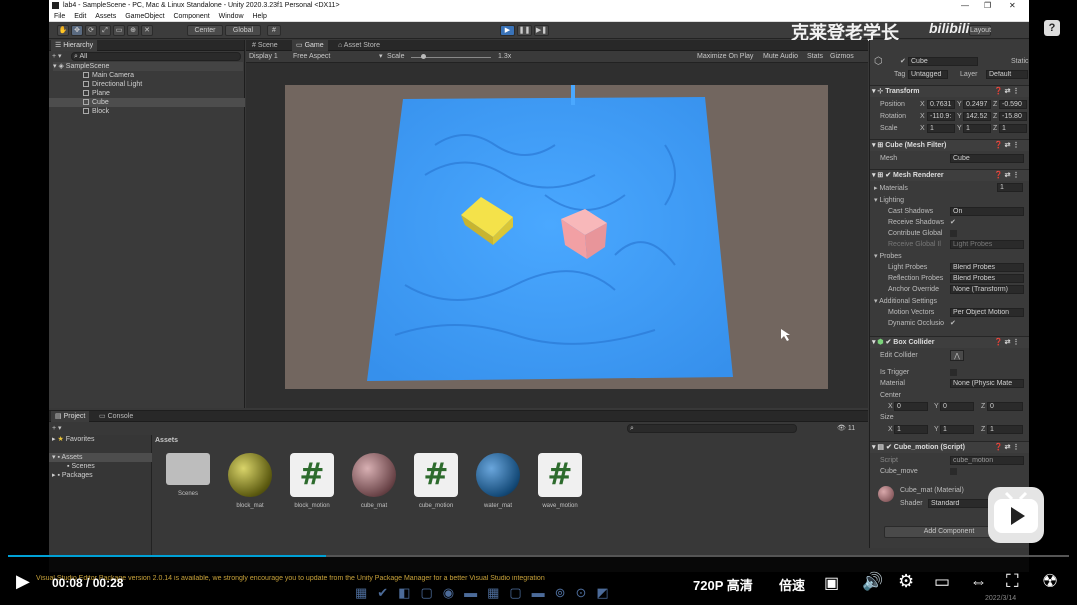  Describe the element at coordinates (1012, 5) in the screenshot. I see `close-button: ✕` at that location.